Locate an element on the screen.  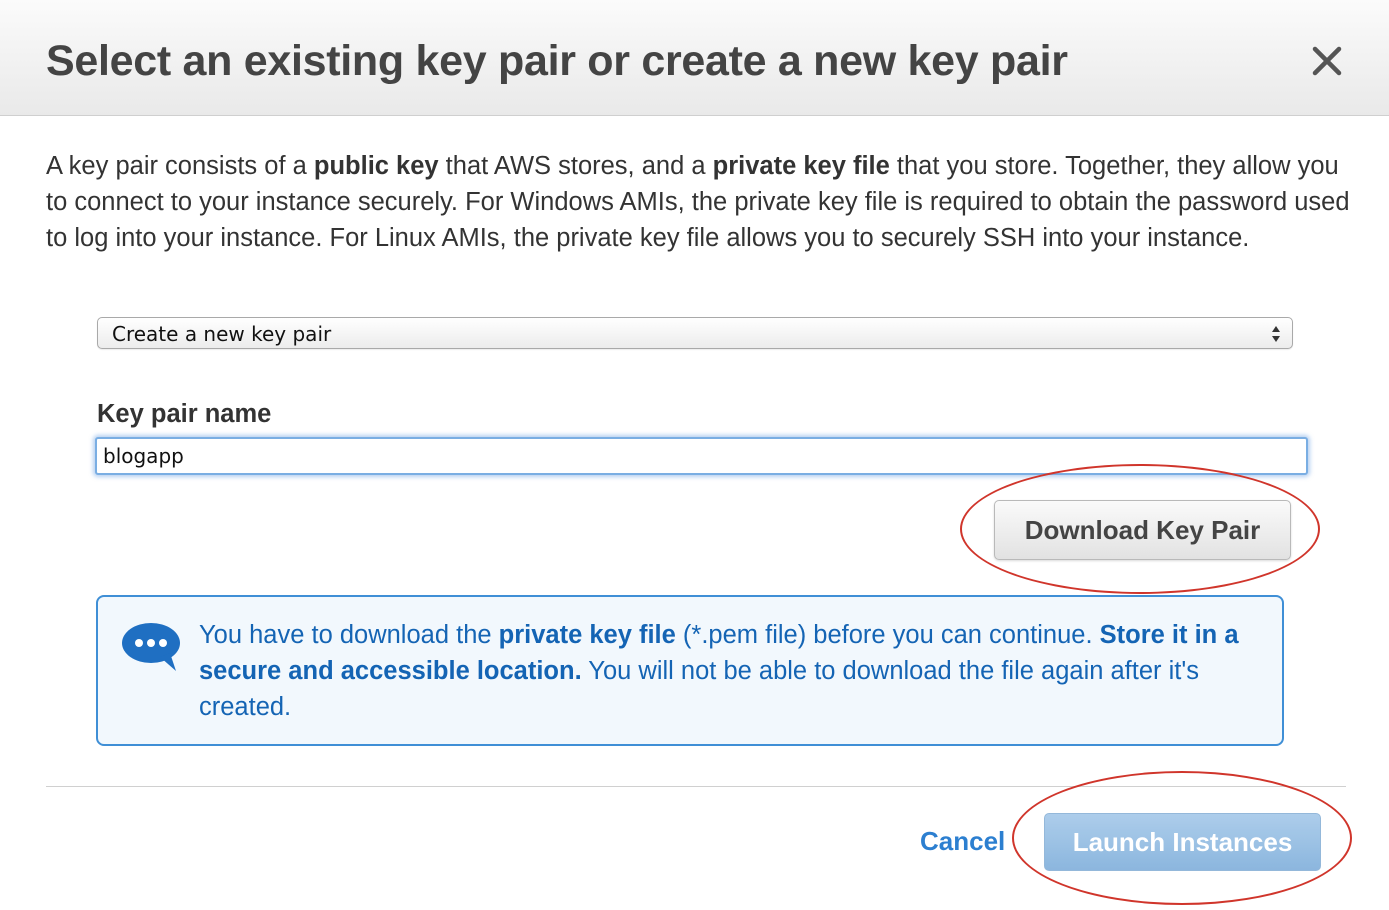
intro-part-1: A key pair consists of a is located at coordinates (180, 166).